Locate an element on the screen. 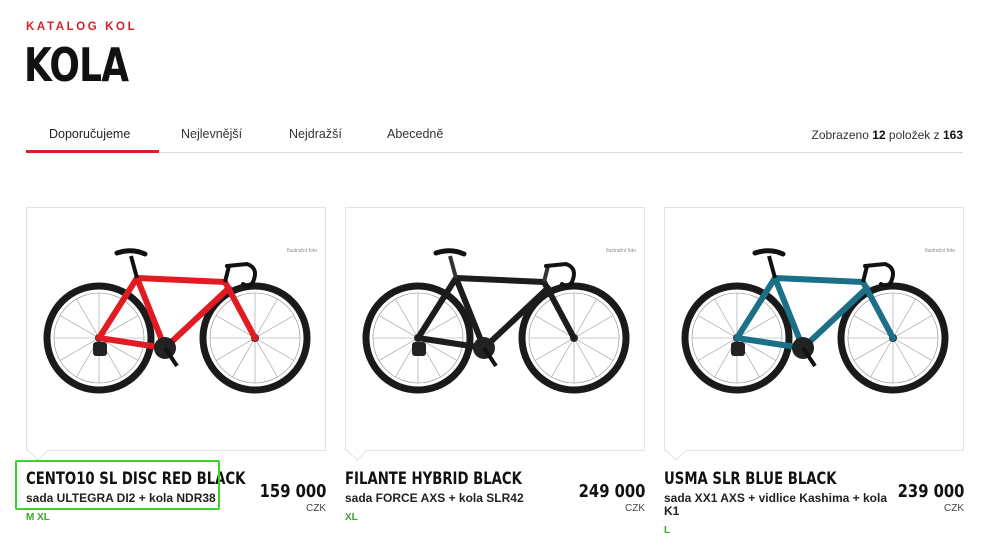  tab-recommended: Doporučujeme is located at coordinates (89, 134).